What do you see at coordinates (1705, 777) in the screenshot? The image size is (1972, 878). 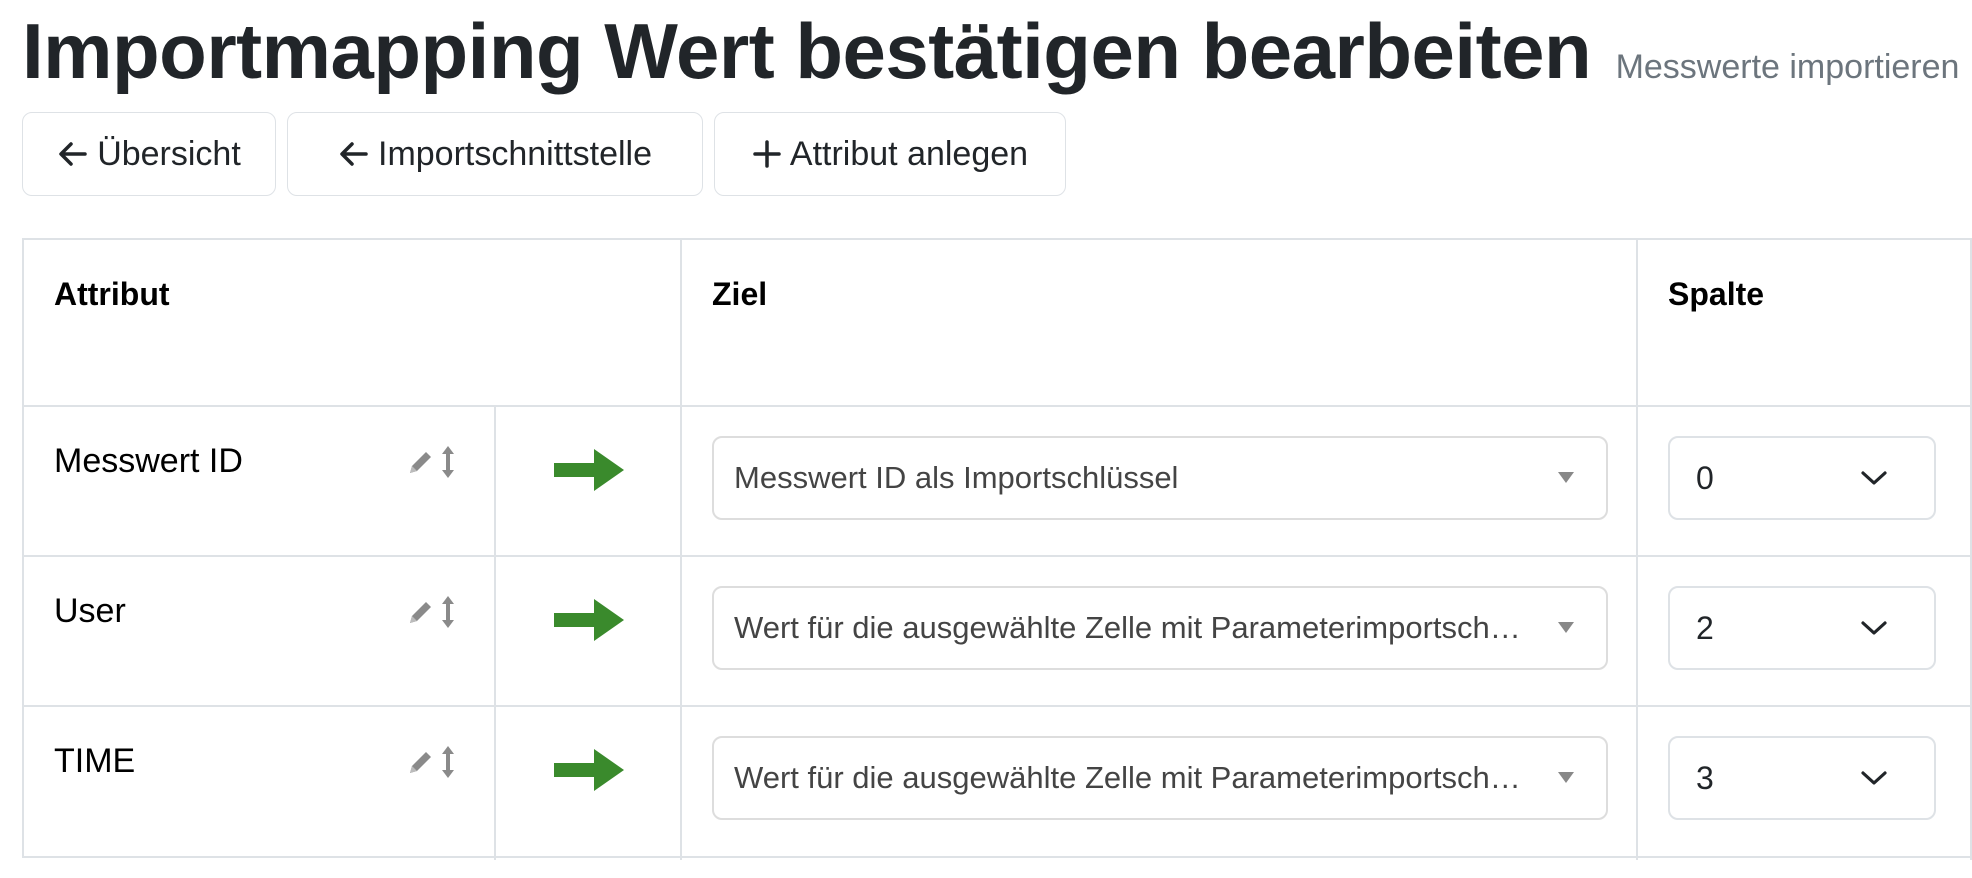 I see `column-select-value: 3` at bounding box center [1705, 777].